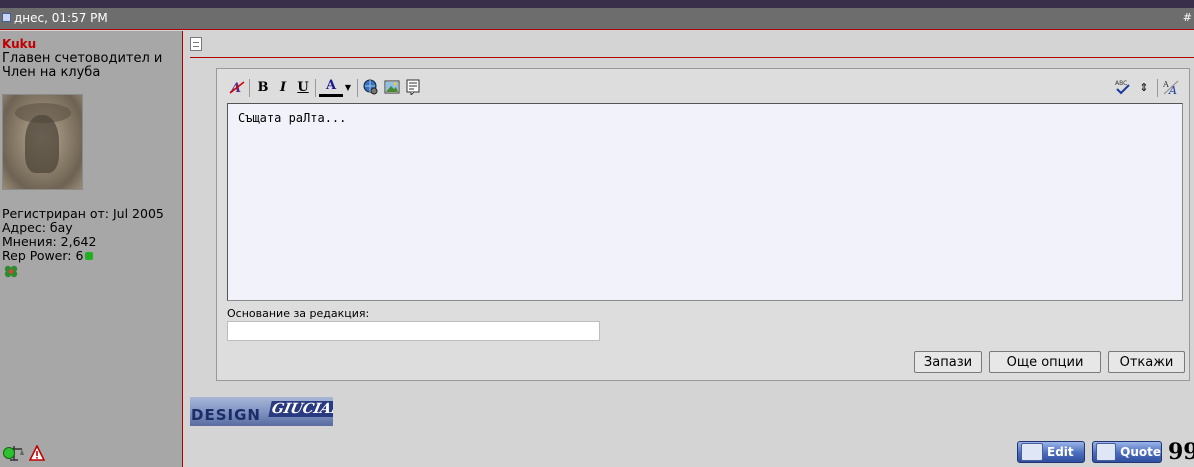 The image size is (1194, 467). I want to click on spell-check-icon: ABC, so click(1123, 87).